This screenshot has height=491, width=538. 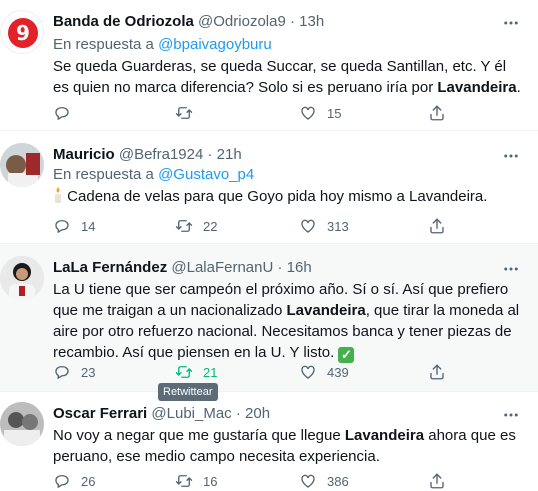 I want to click on author-handle: @Odriozola9, so click(x=242, y=21).